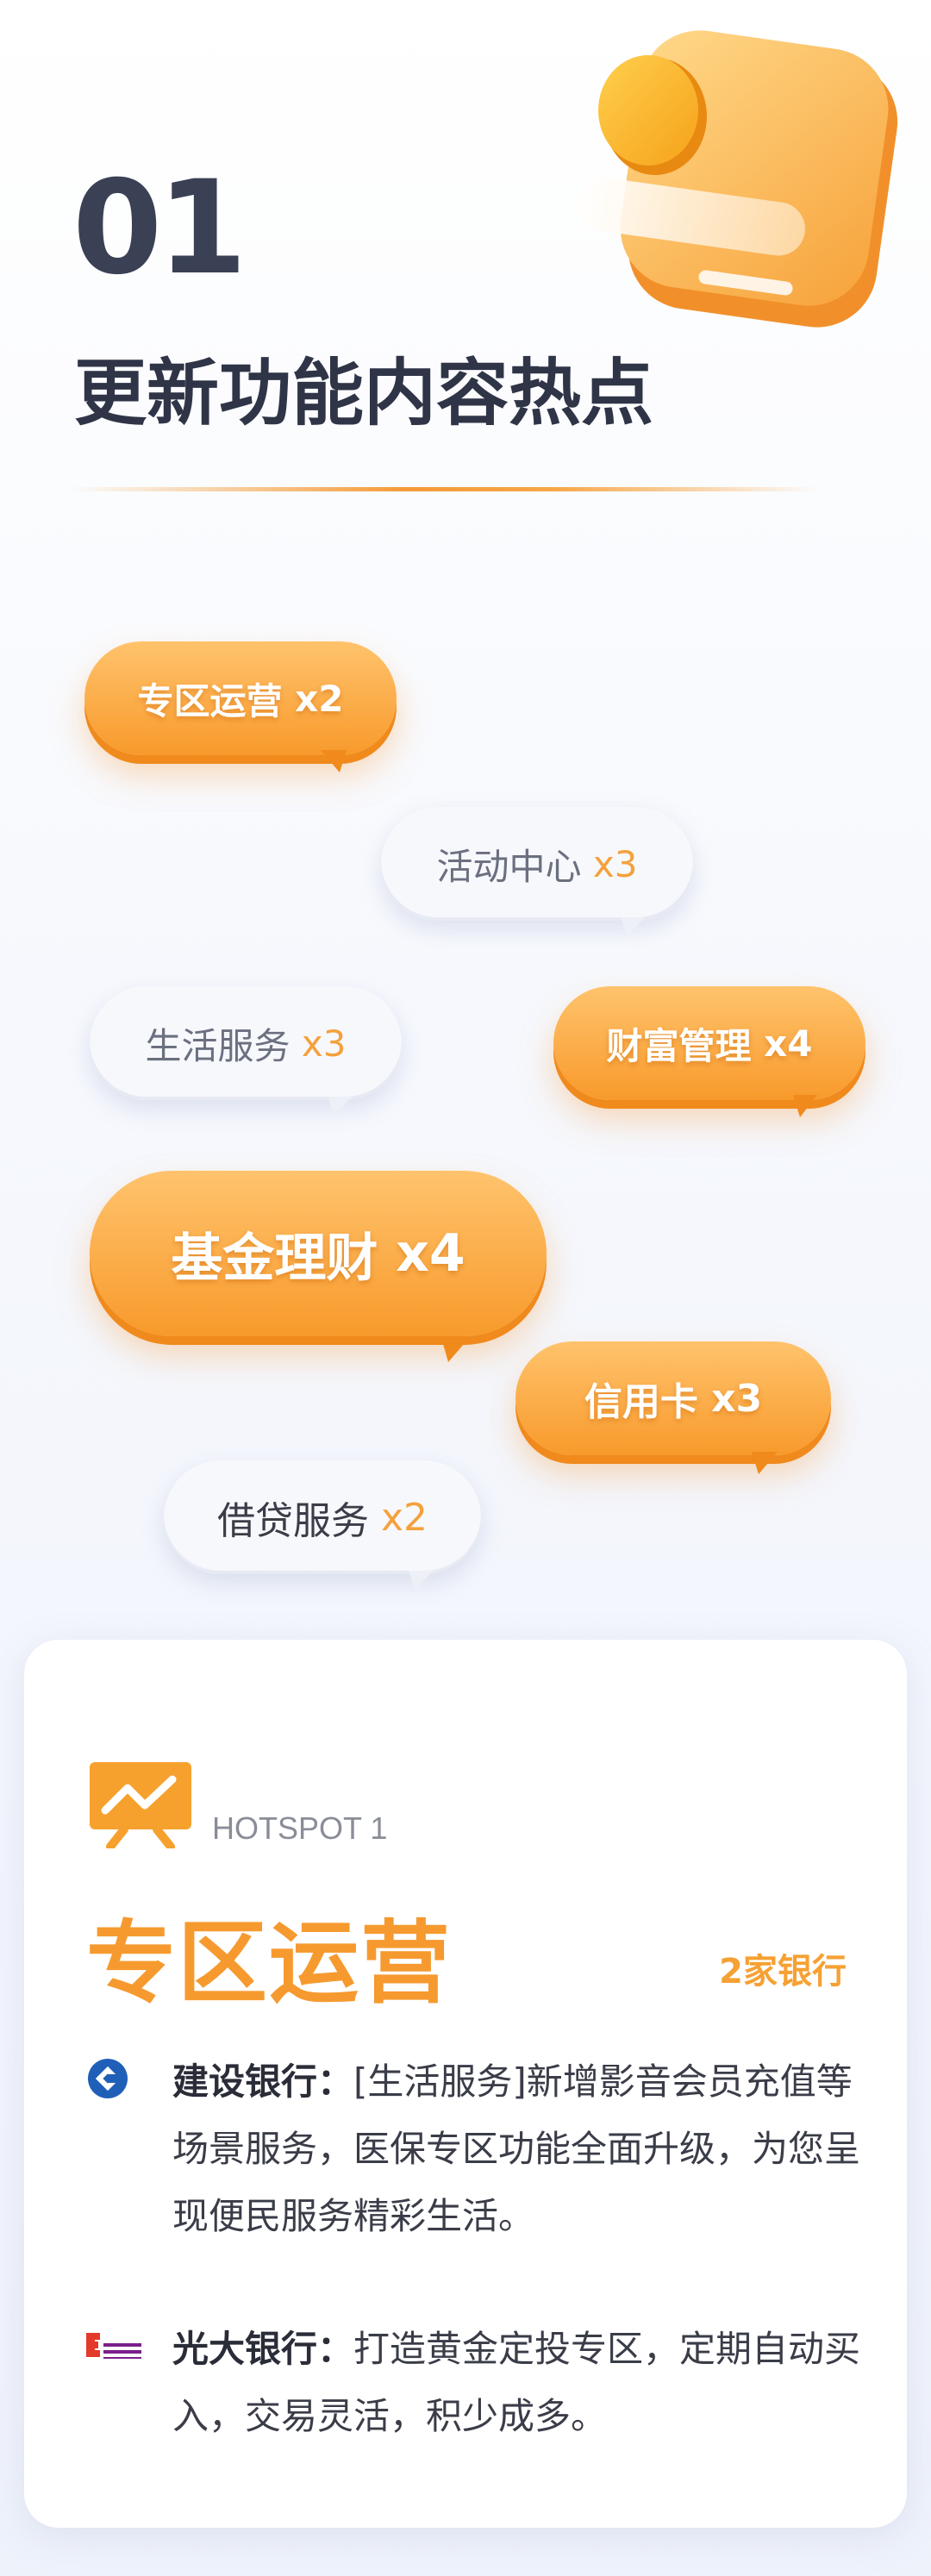 Image resolution: width=931 pixels, height=2576 pixels. I want to click on tag-loan-service: 借贷服务 x2, so click(322, 1517).